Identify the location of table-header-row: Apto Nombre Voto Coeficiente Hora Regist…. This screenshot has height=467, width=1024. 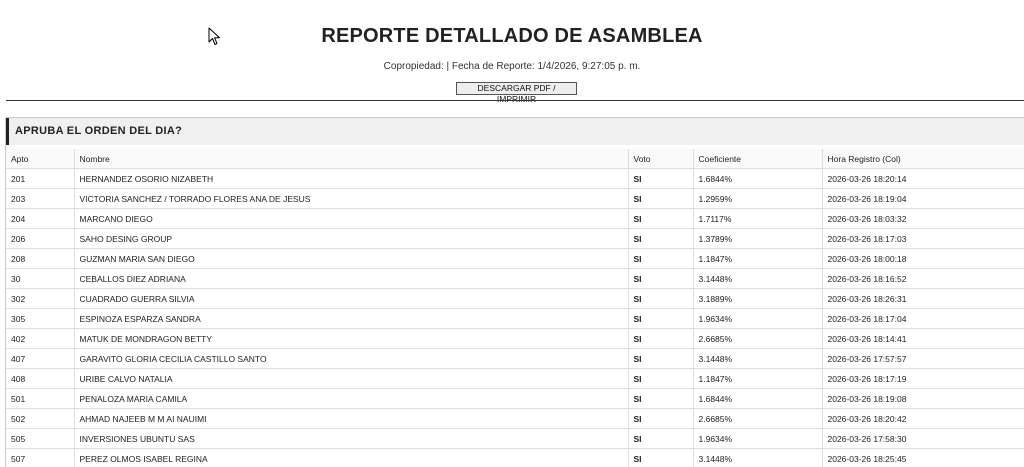
(515, 159).